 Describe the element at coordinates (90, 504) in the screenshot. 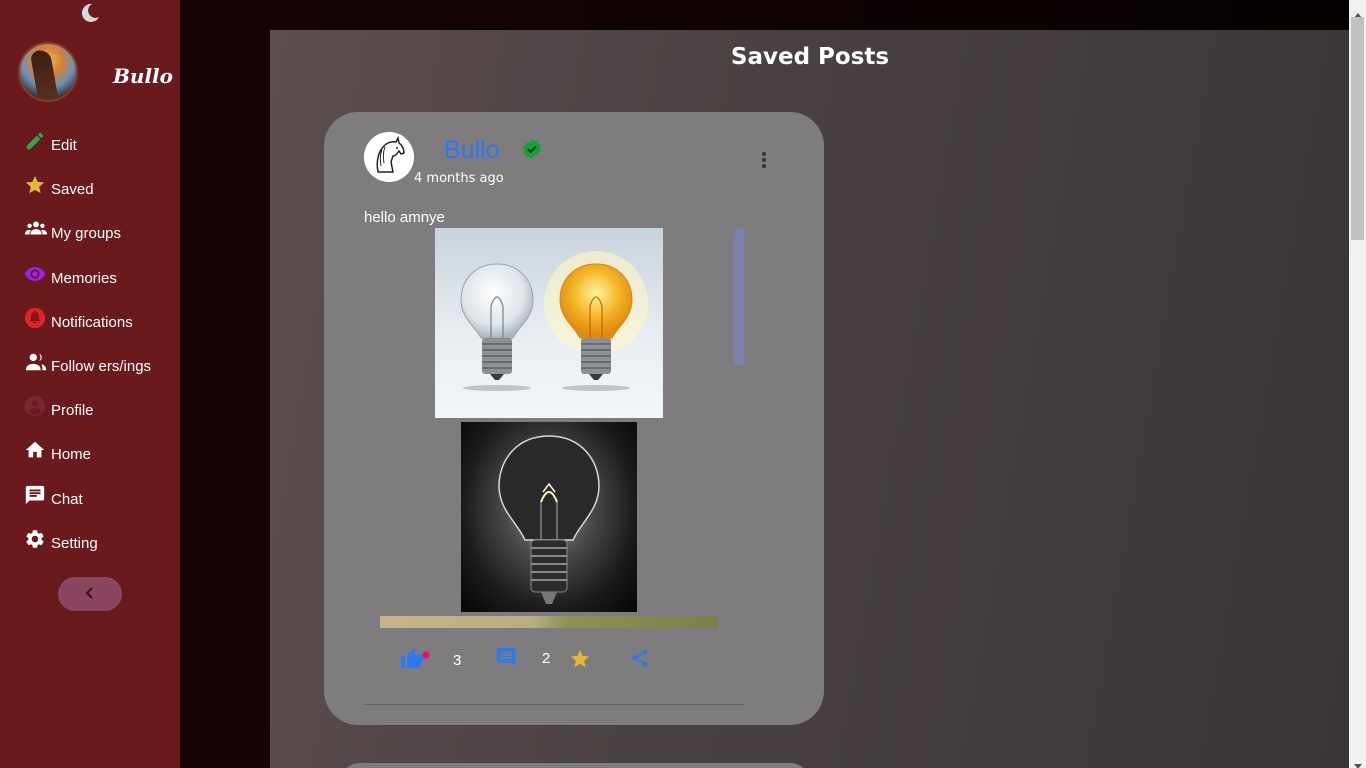

I see `sidebar-item-chat: Chat` at that location.